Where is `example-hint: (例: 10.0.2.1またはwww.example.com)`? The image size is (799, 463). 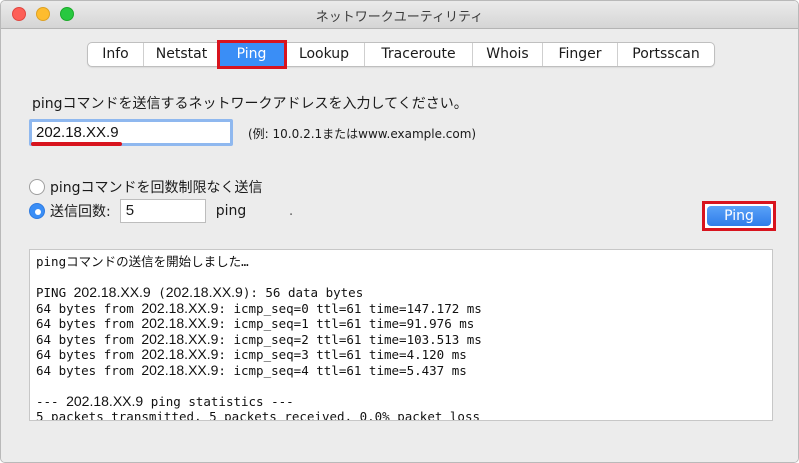
example-hint: (例: 10.0.2.1またはwww.example.com) is located at coordinates (362, 134).